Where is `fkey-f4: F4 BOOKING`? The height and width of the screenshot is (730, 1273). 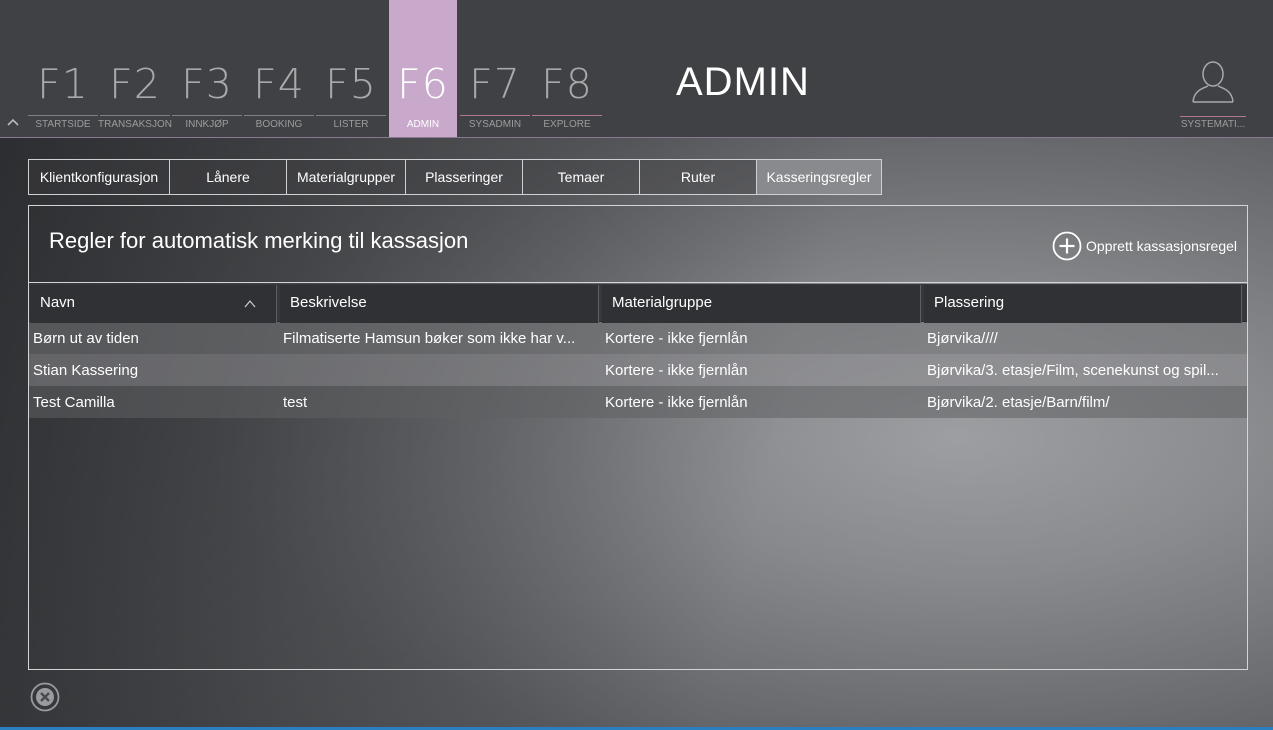 fkey-f4: F4 BOOKING is located at coordinates (279, 68).